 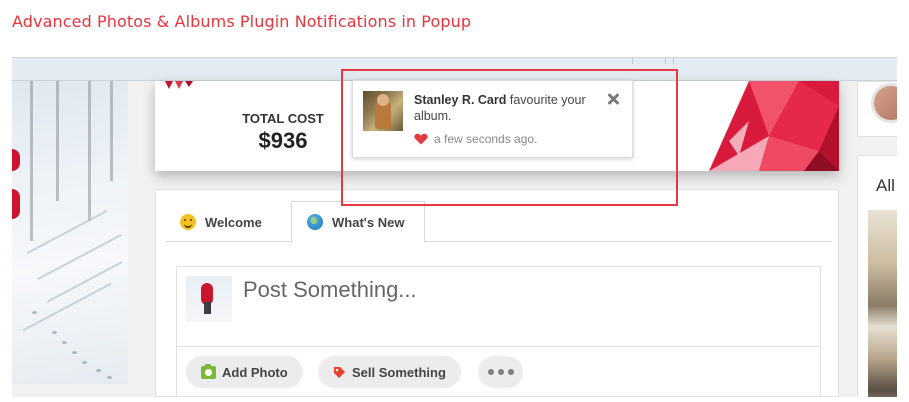 What do you see at coordinates (774, 126) in the screenshot?
I see `polygon-banner-graphic` at bounding box center [774, 126].